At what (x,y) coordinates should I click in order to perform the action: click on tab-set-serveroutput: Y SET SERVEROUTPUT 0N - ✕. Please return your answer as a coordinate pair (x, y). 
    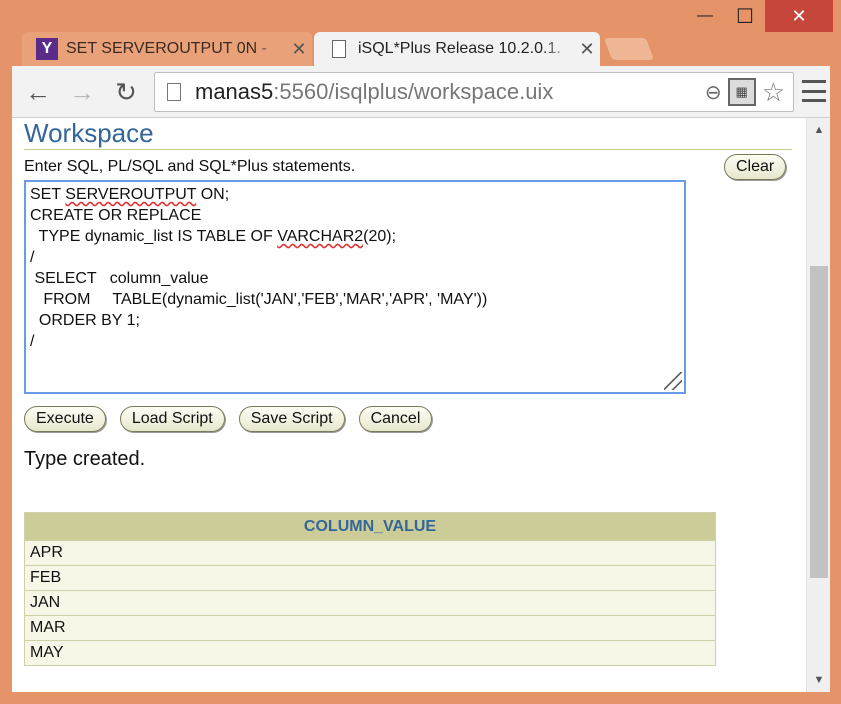
    Looking at the image, I should click on (167, 49).